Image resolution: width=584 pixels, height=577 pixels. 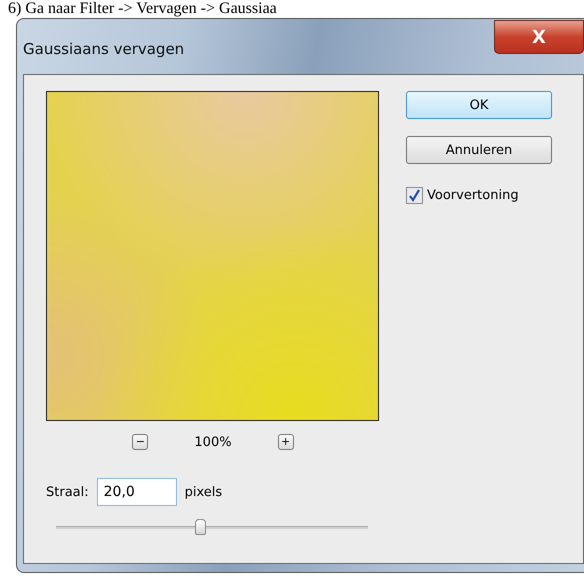 I want to click on cancel-button: Annuleren, so click(x=479, y=150).